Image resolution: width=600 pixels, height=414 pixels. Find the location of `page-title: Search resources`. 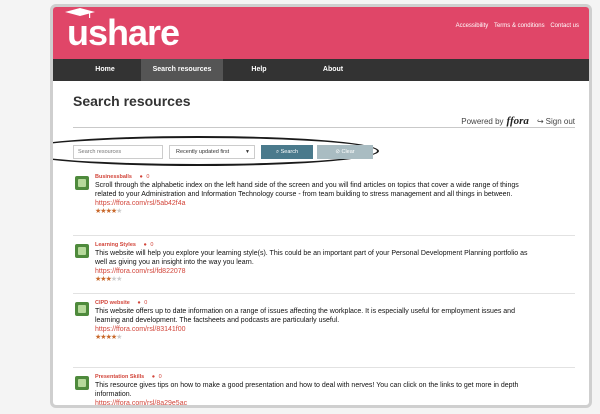

page-title: Search resources is located at coordinates (132, 101).